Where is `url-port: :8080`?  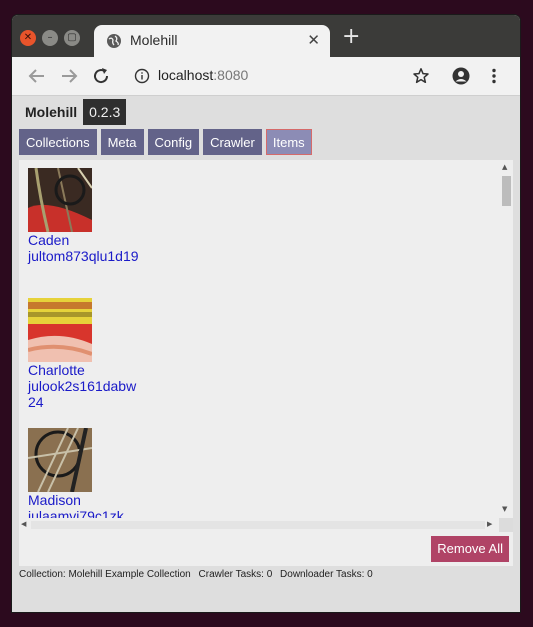 url-port: :8080 is located at coordinates (231, 75).